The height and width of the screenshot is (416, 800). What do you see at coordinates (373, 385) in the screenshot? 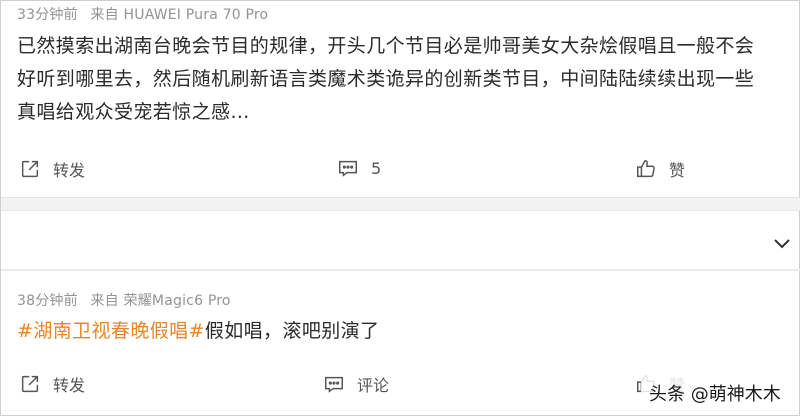
I see `comment-2-comment-label: 评论` at bounding box center [373, 385].